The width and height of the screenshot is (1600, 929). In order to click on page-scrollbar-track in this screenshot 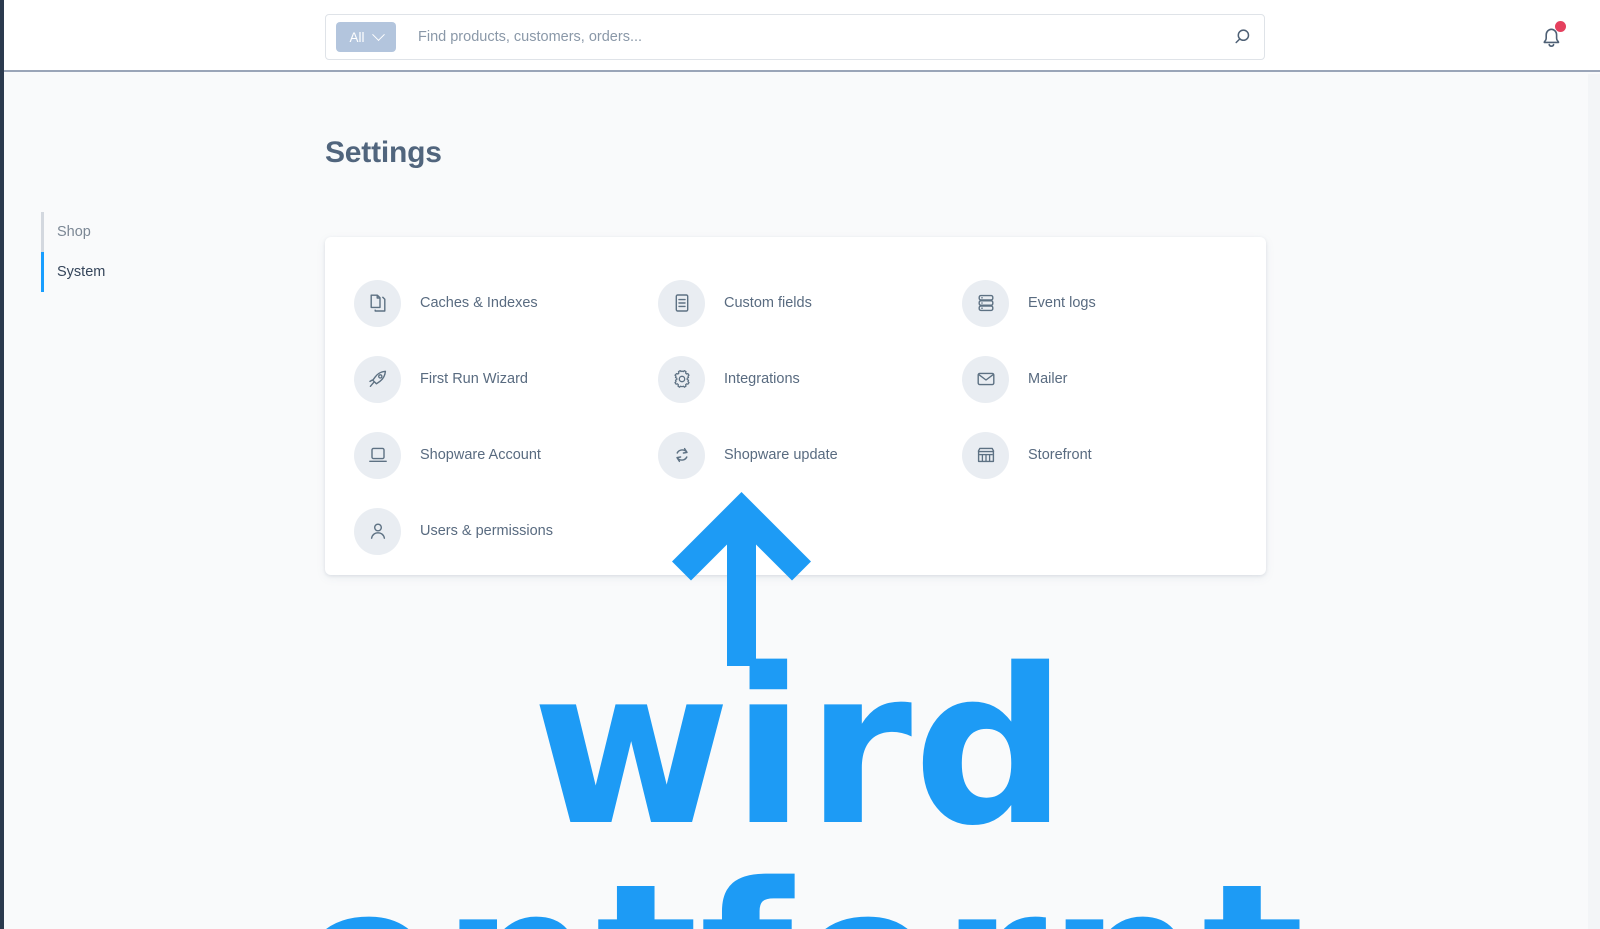, I will do `click(1594, 501)`.